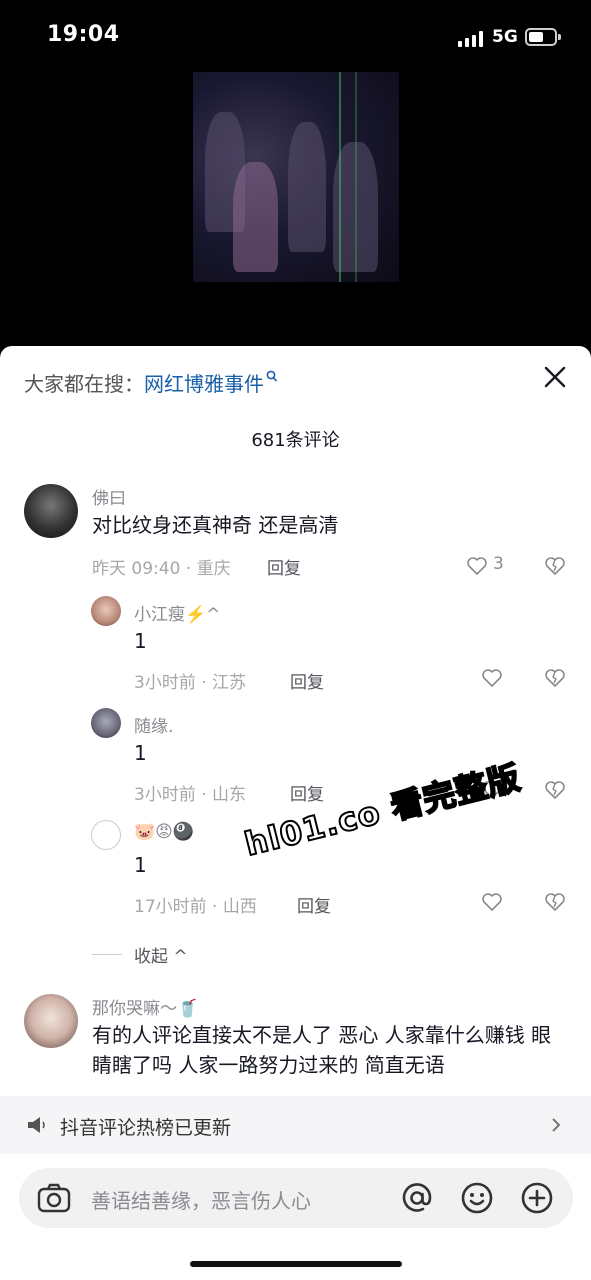  I want to click on speaker-icon, so click(36, 1125).